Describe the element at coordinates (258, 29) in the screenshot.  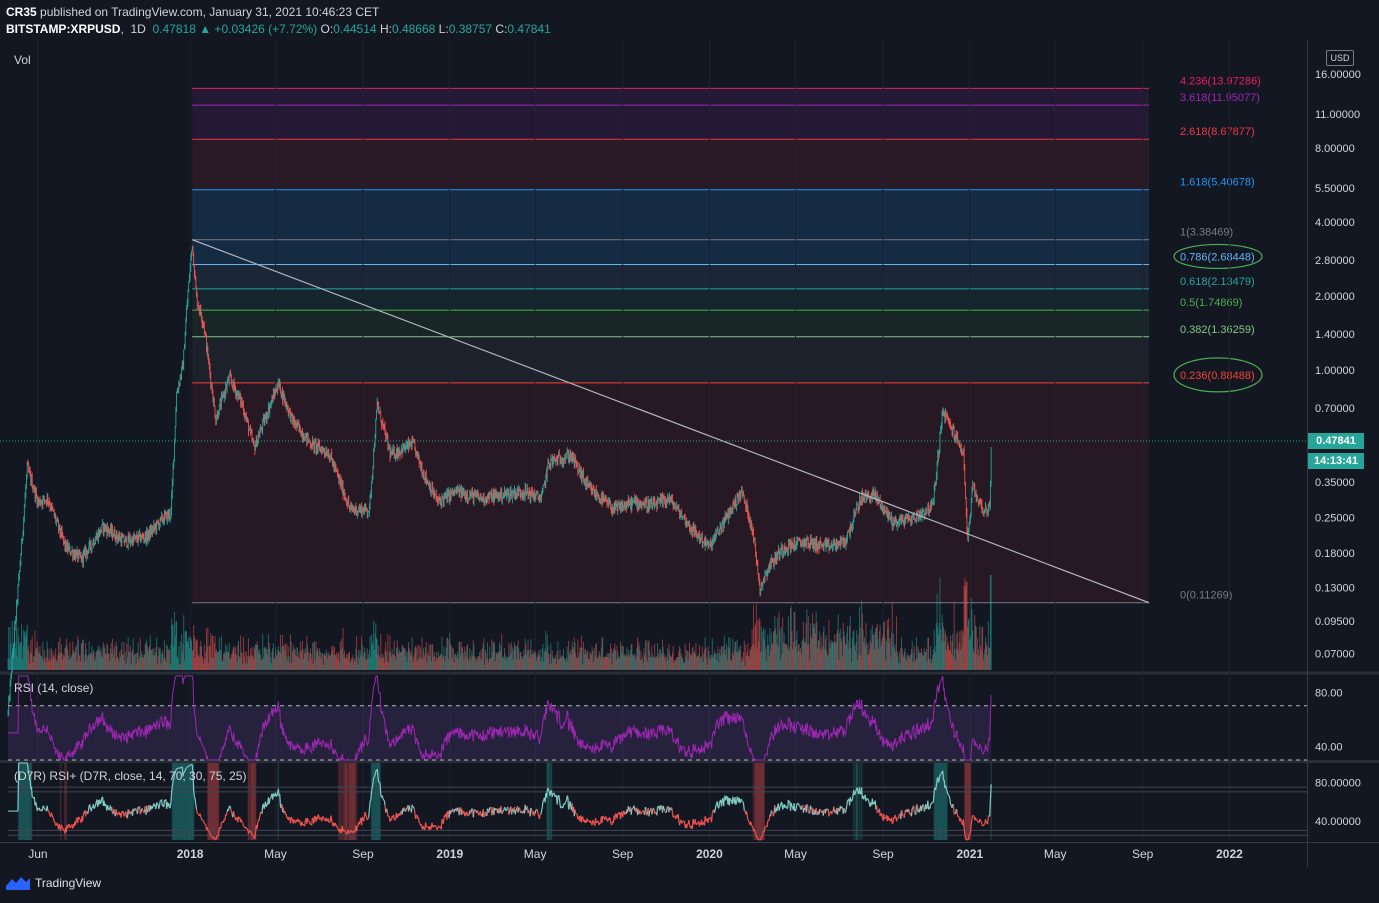
I see `price-change: ▲ +0.03426 (+7.72%)` at that location.